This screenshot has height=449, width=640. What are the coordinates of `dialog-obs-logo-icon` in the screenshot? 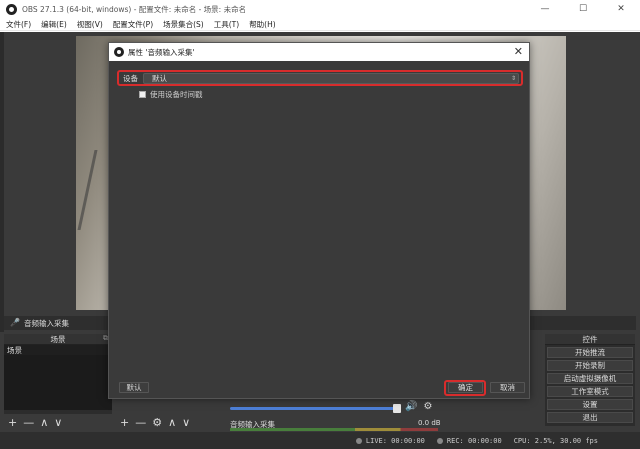 It's located at (119, 52).